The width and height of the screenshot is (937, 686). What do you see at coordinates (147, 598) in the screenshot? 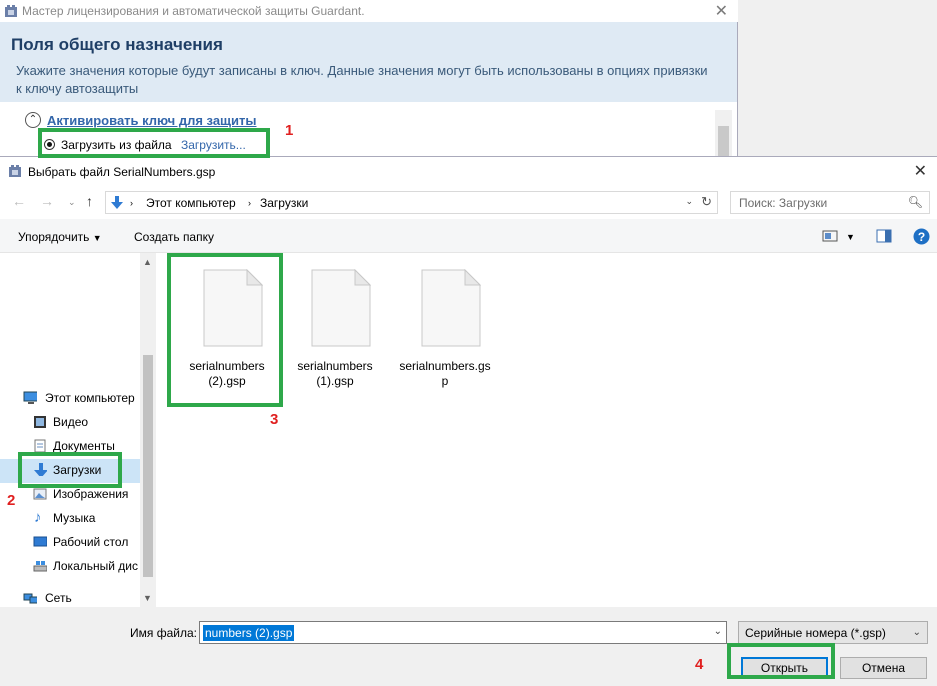
I see `scroll-down-icon: ▼` at bounding box center [147, 598].